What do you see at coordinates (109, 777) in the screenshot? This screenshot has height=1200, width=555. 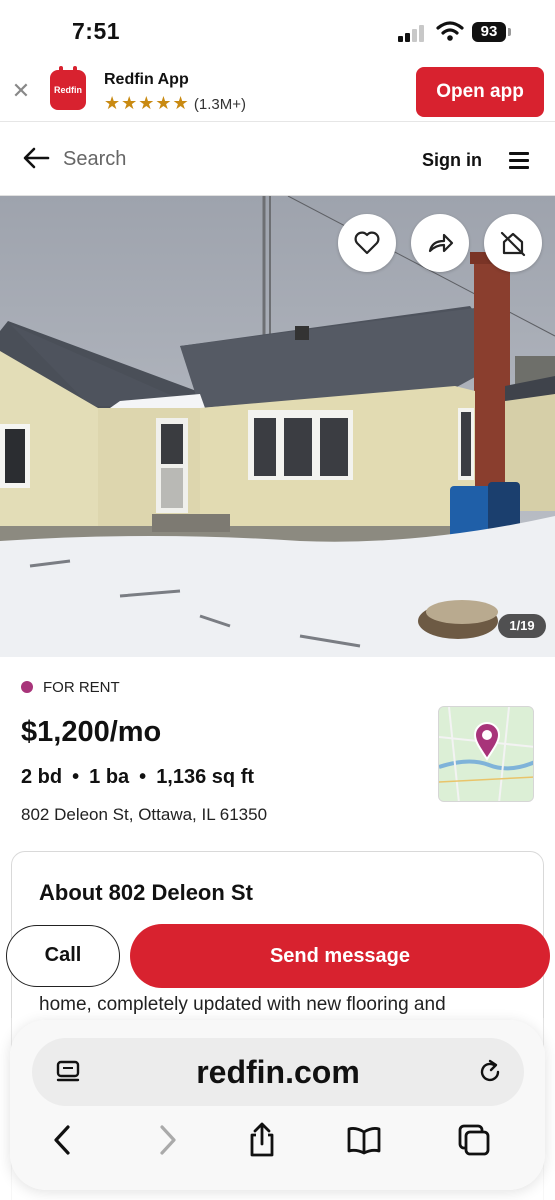 I see `baths-value: 1 ba` at bounding box center [109, 777].